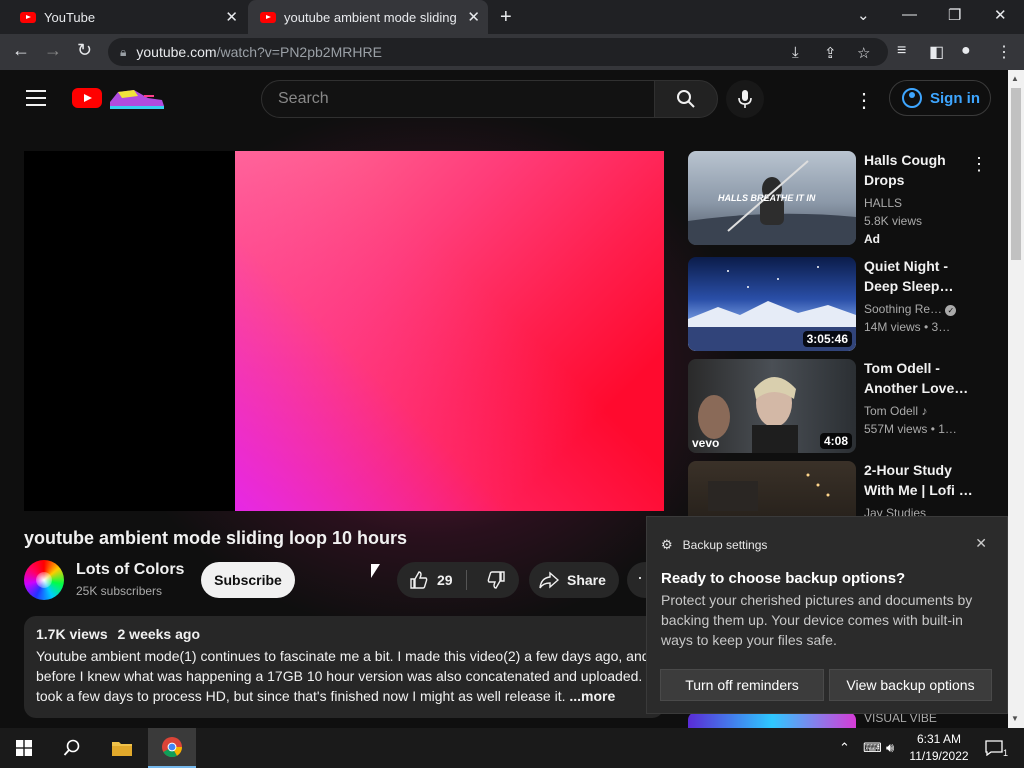  Describe the element at coordinates (36, 100) in the screenshot. I see `menu-icon` at that location.